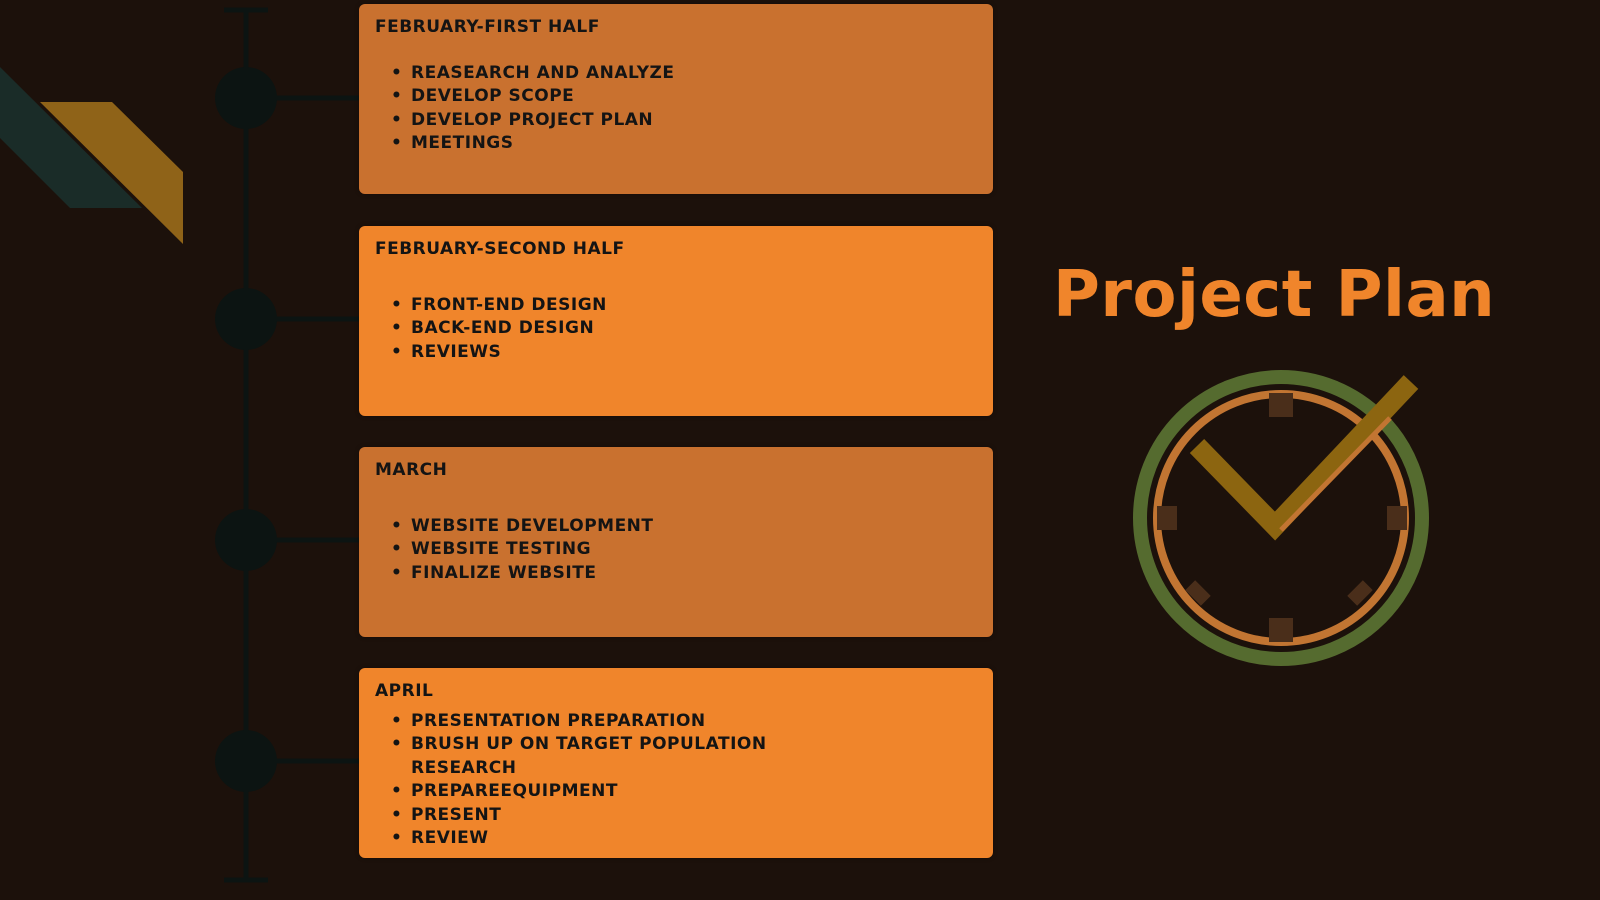 The height and width of the screenshot is (900, 1600). I want to click on phase-task: Finalize website, so click(581, 574).